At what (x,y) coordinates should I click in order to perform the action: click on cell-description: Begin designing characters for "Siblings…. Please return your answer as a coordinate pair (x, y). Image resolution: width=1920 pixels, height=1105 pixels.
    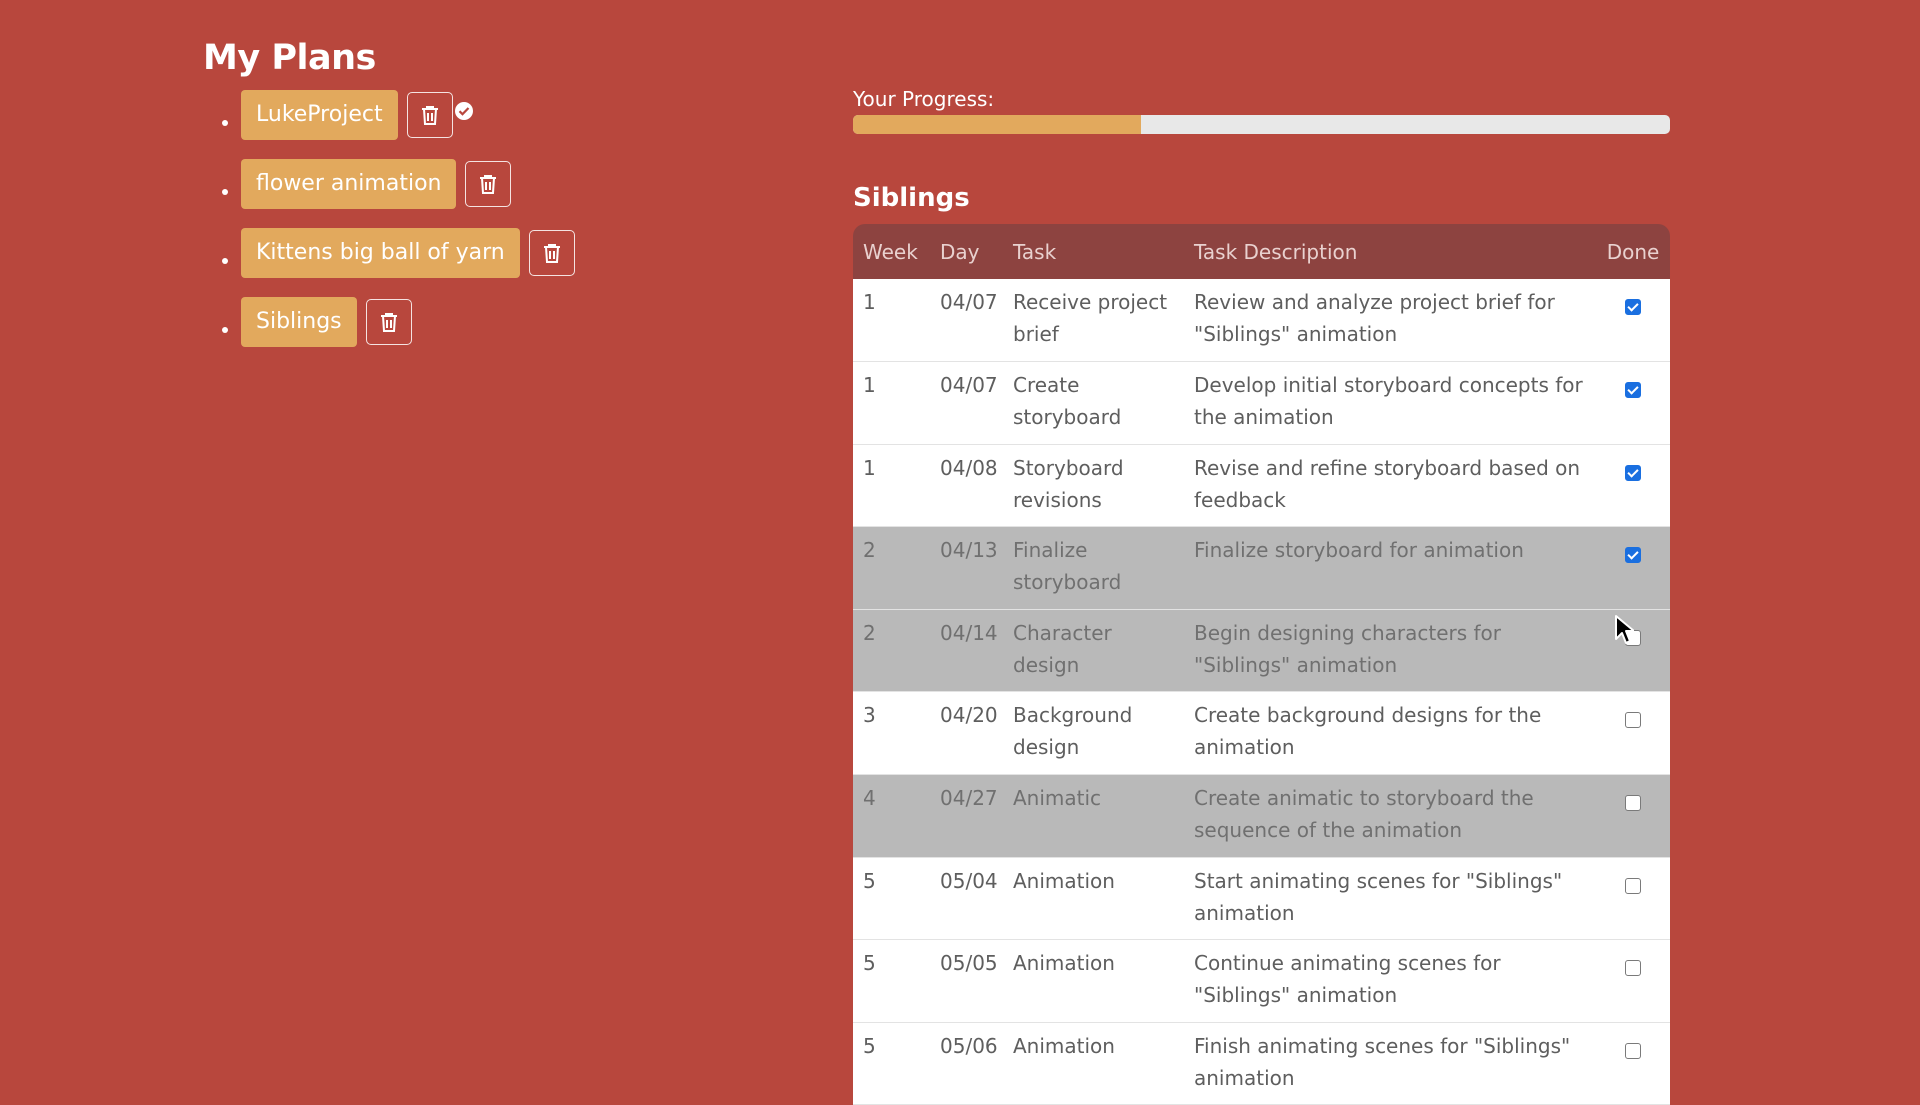
    Looking at the image, I should click on (1347, 648).